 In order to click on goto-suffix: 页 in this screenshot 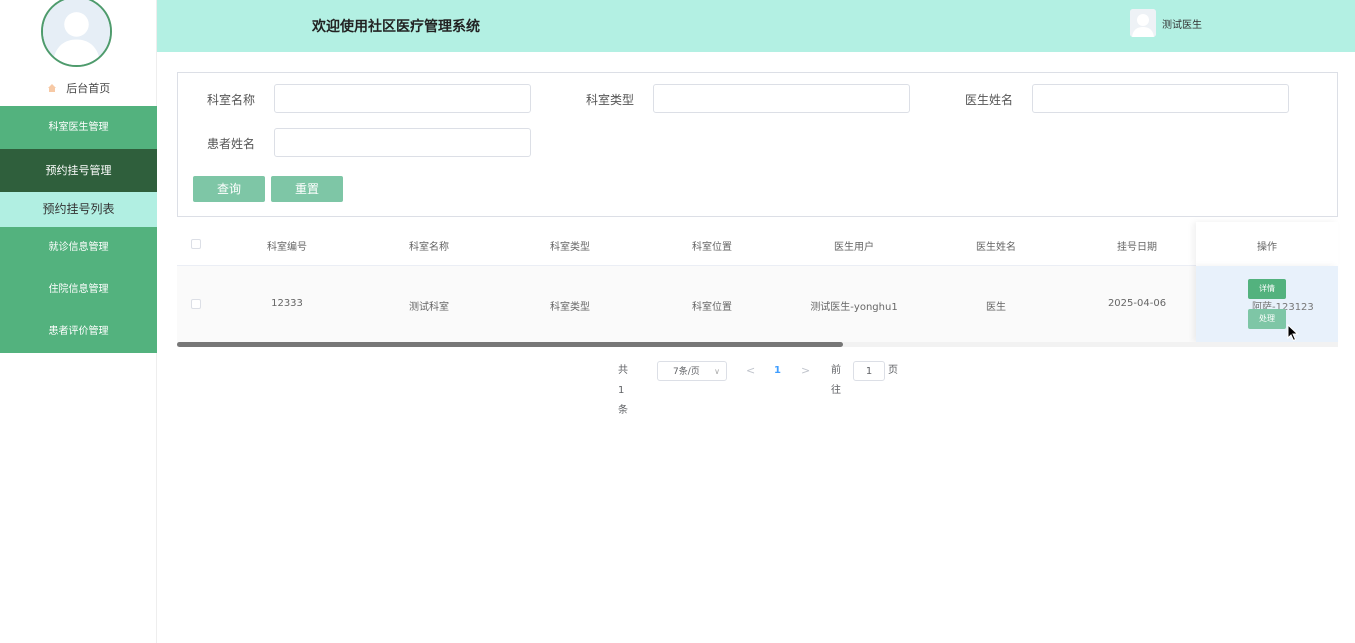, I will do `click(893, 370)`.